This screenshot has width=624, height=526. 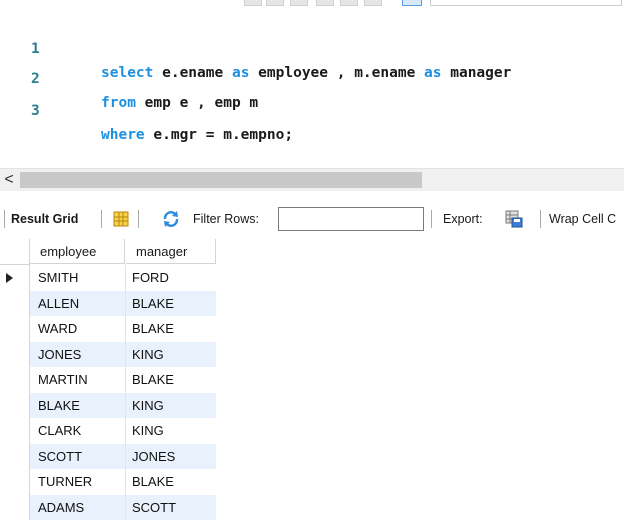 I want to click on table-row: TURNER BLAKE, so click(x=108, y=482).